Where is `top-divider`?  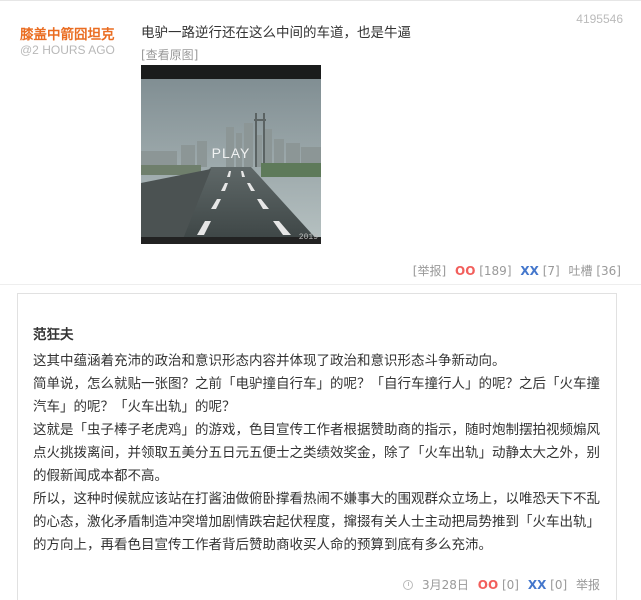 top-divider is located at coordinates (320, 0).